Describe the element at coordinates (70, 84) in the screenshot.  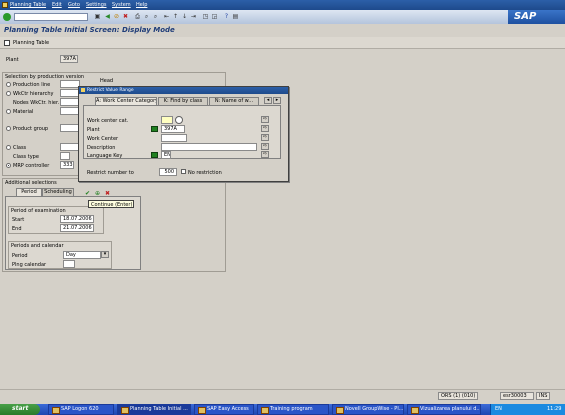
I see `field-production-line` at that location.